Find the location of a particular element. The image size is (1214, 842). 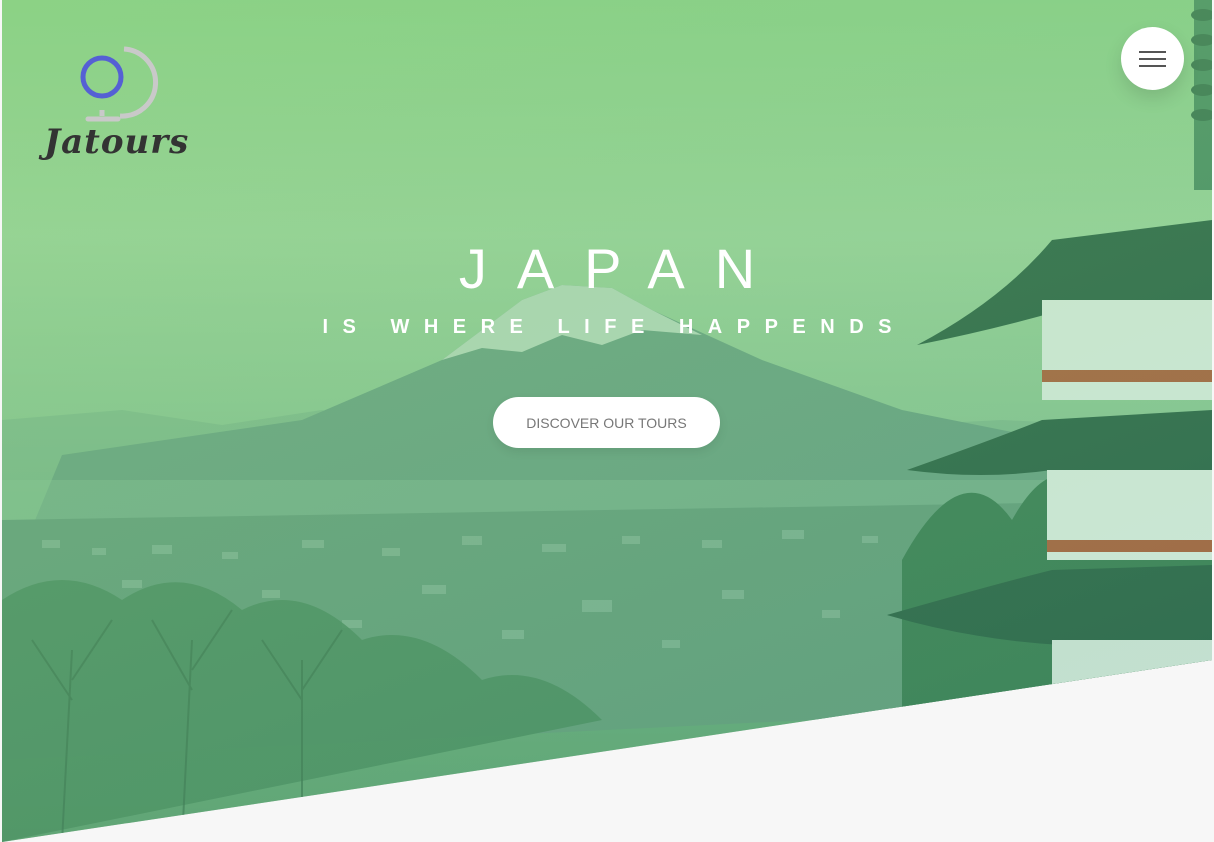

brand-name: Jatours is located at coordinates (117, 142).